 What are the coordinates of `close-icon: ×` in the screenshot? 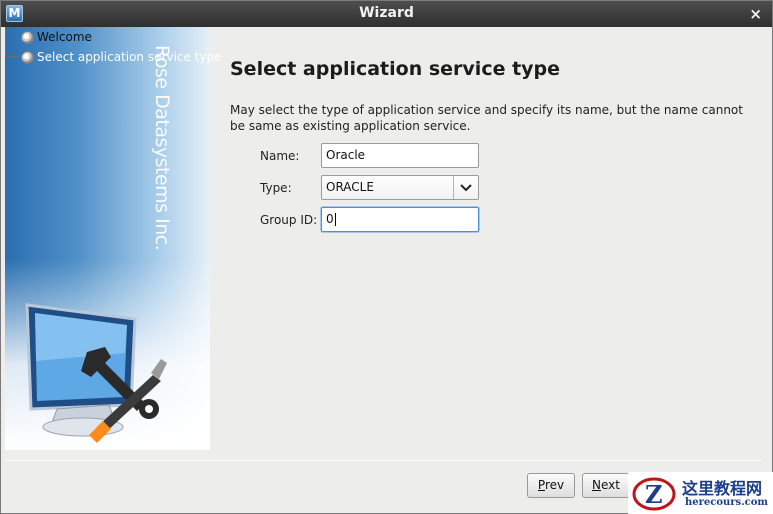 It's located at (755, 14).